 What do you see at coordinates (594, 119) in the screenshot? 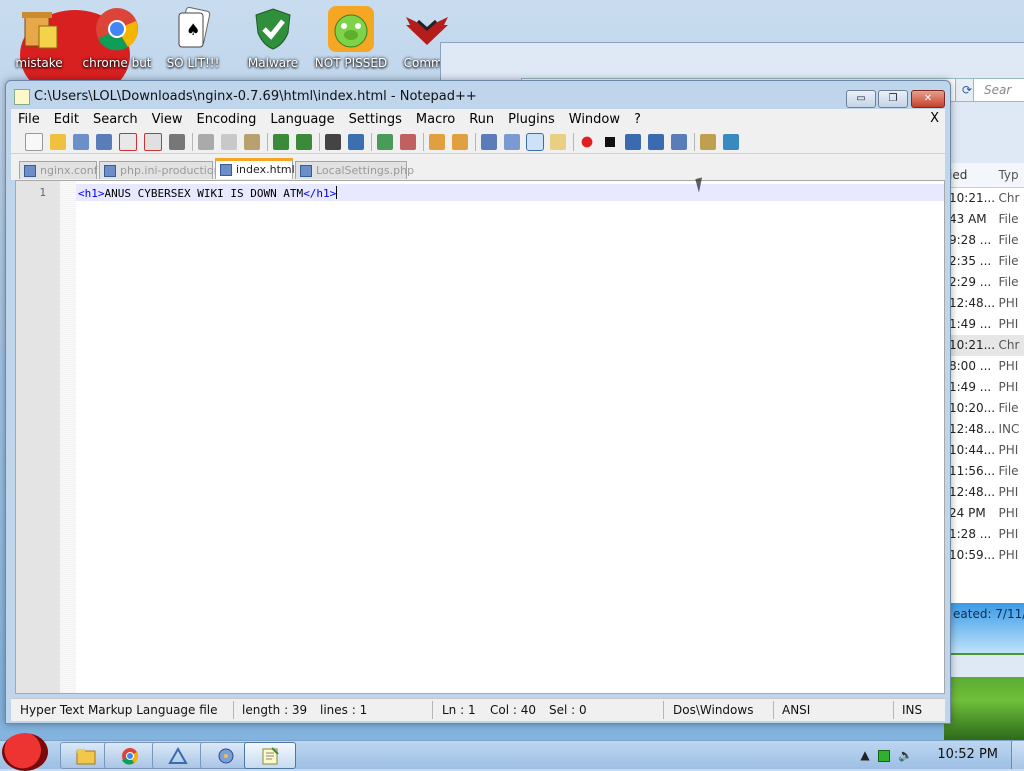
I see `menu-window: Window` at bounding box center [594, 119].